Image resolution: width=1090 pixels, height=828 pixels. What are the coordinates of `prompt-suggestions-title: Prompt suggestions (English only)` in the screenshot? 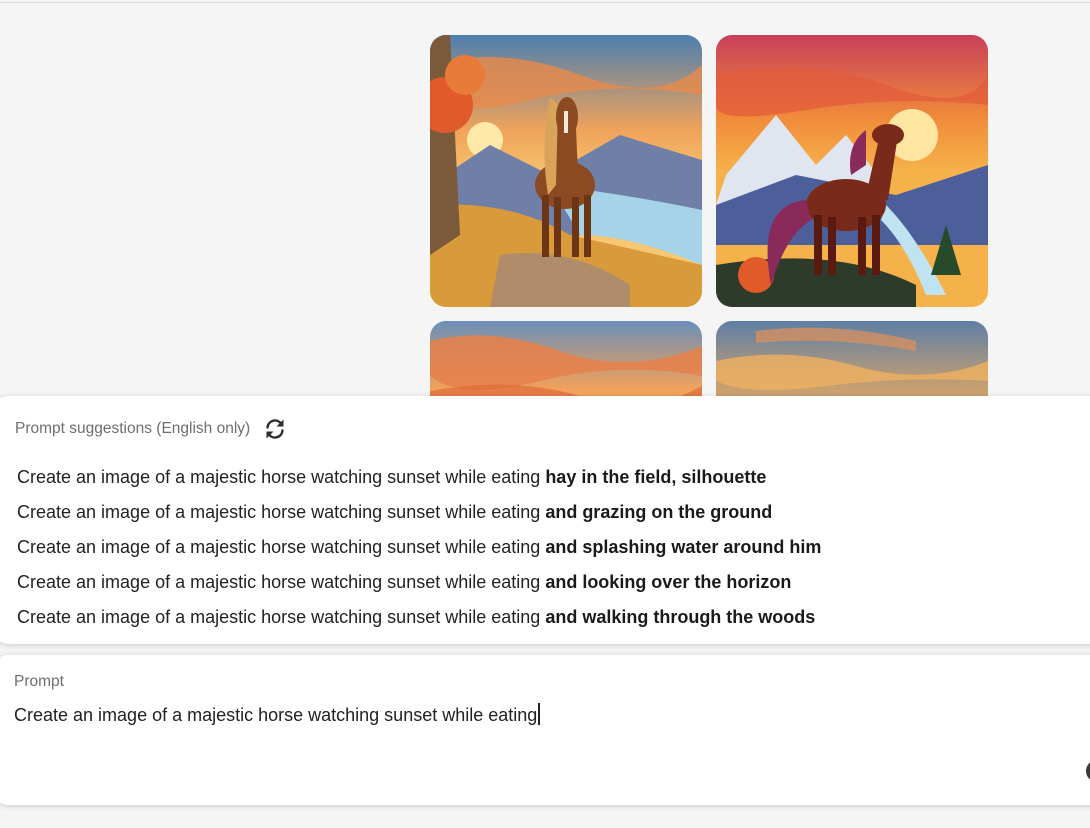 It's located at (133, 428).